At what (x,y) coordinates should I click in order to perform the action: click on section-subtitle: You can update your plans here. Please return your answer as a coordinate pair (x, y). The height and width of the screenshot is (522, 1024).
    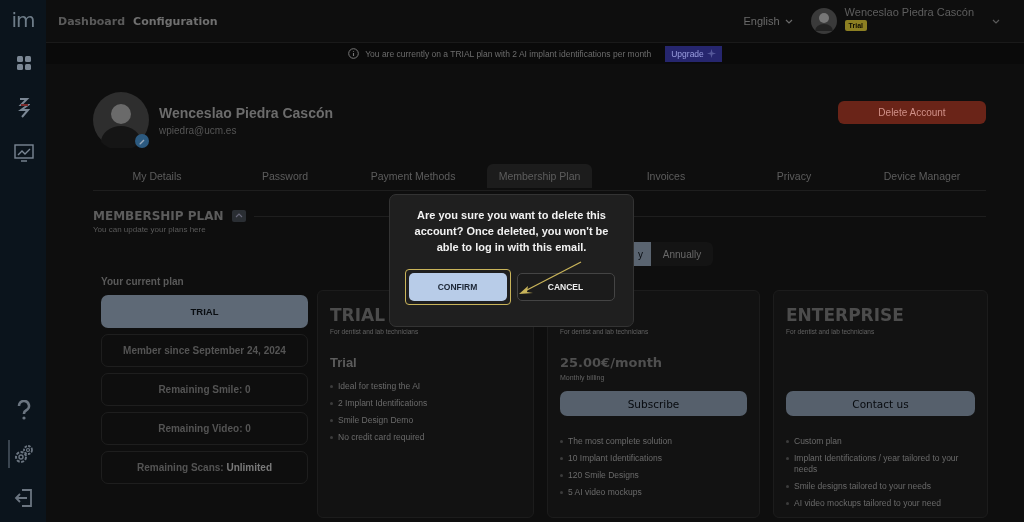
    Looking at the image, I should click on (149, 229).